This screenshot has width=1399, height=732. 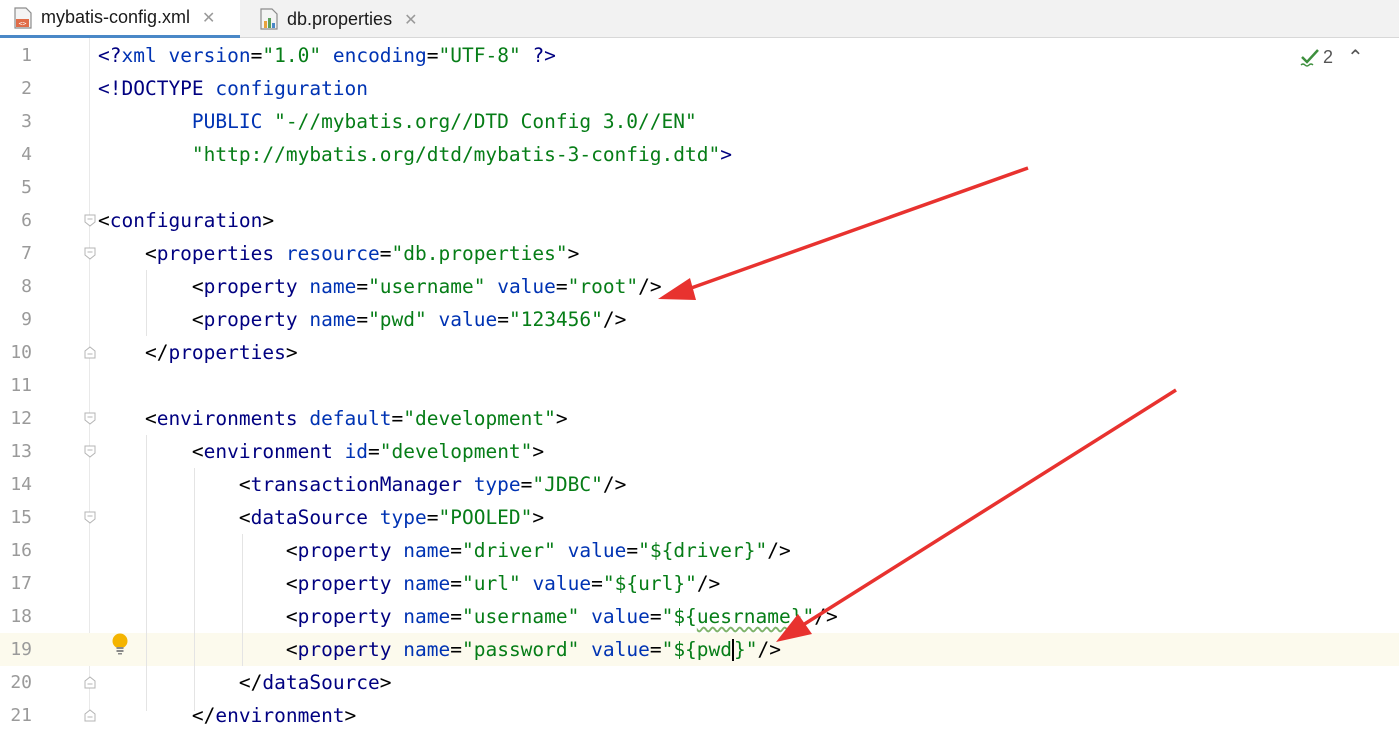 What do you see at coordinates (26, 319) in the screenshot?
I see `line-number: 9` at bounding box center [26, 319].